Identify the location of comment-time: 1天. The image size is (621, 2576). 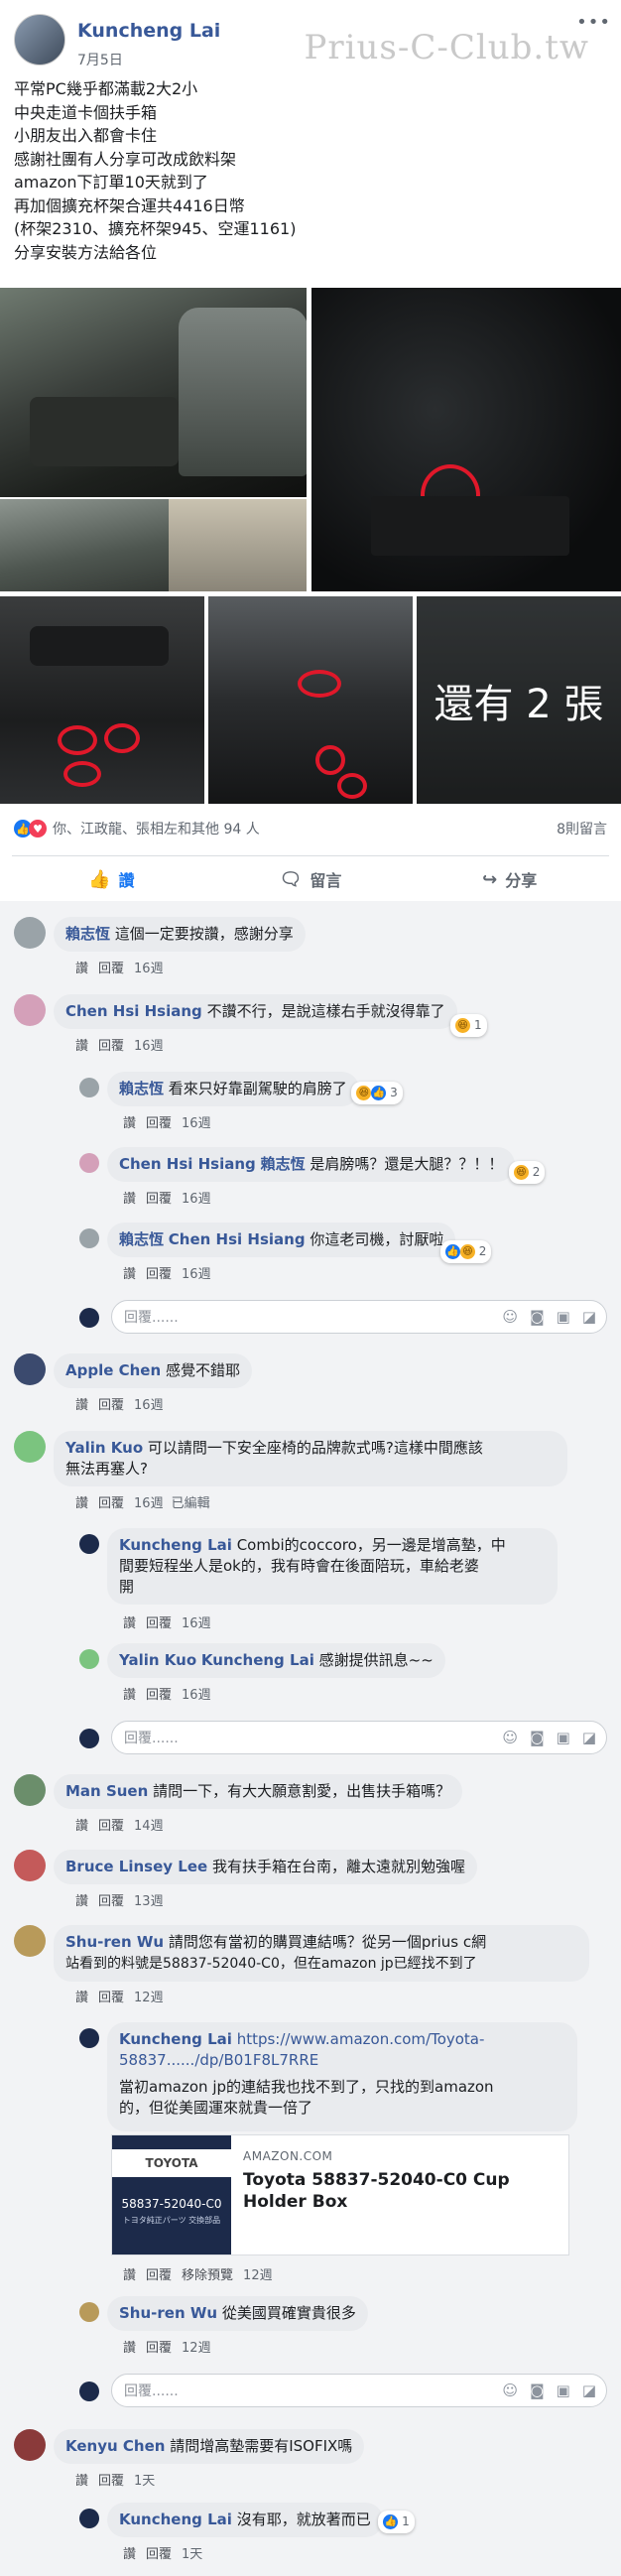
(144, 2482).